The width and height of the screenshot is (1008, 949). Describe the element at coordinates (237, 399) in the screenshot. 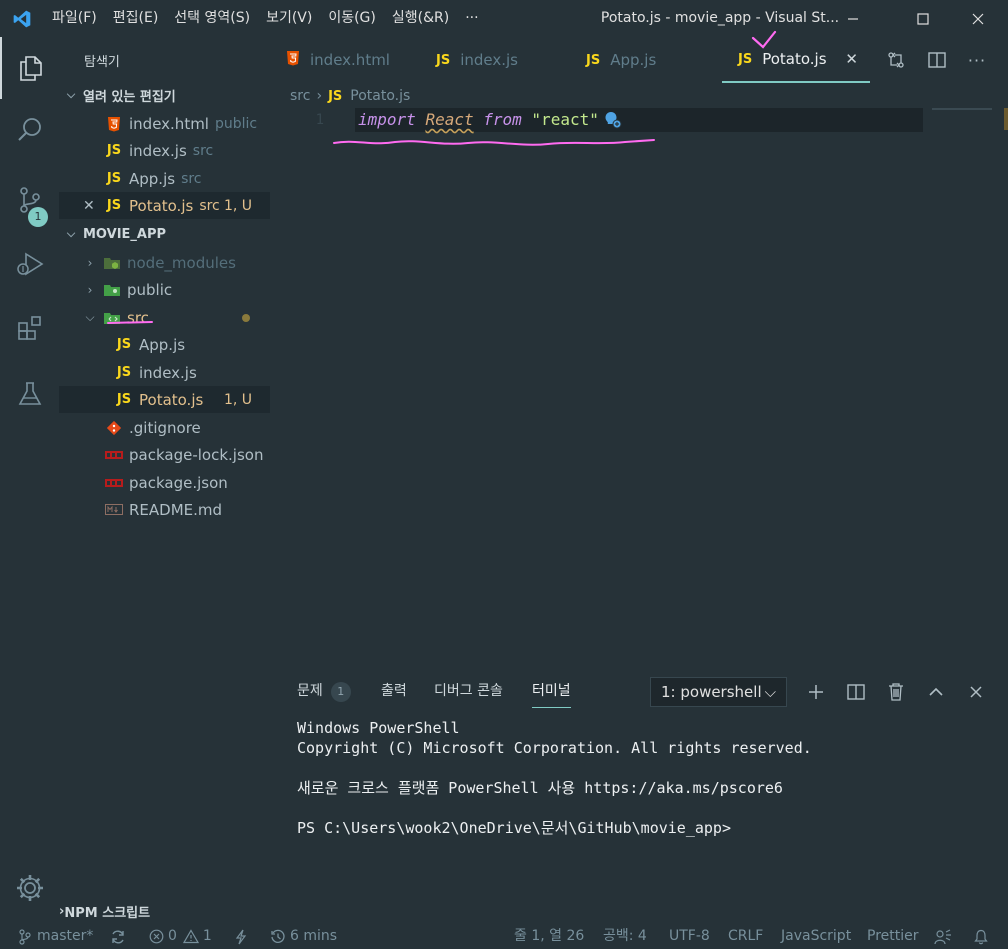

I see `git-status: 1, U` at that location.